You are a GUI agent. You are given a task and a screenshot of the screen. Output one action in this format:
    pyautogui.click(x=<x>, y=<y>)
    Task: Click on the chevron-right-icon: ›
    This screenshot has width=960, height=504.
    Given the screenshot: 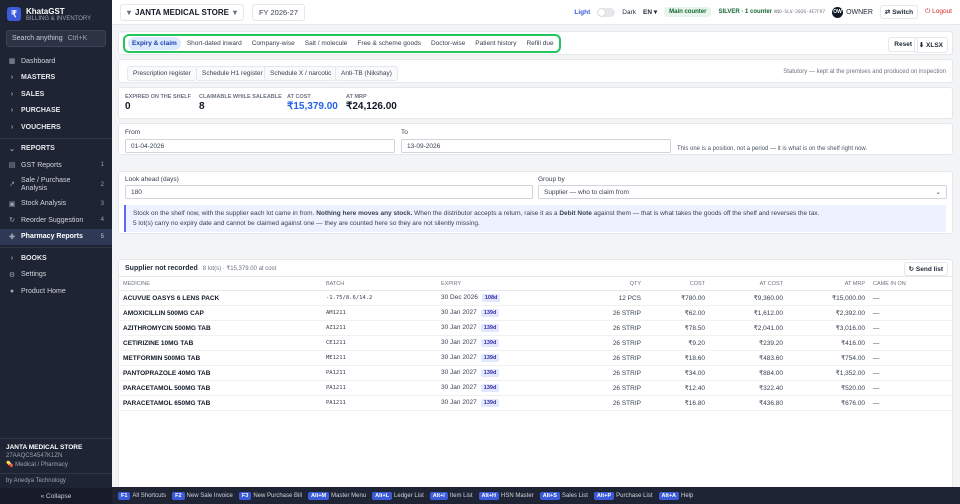 What is the action you would take?
    pyautogui.click(x=12, y=94)
    